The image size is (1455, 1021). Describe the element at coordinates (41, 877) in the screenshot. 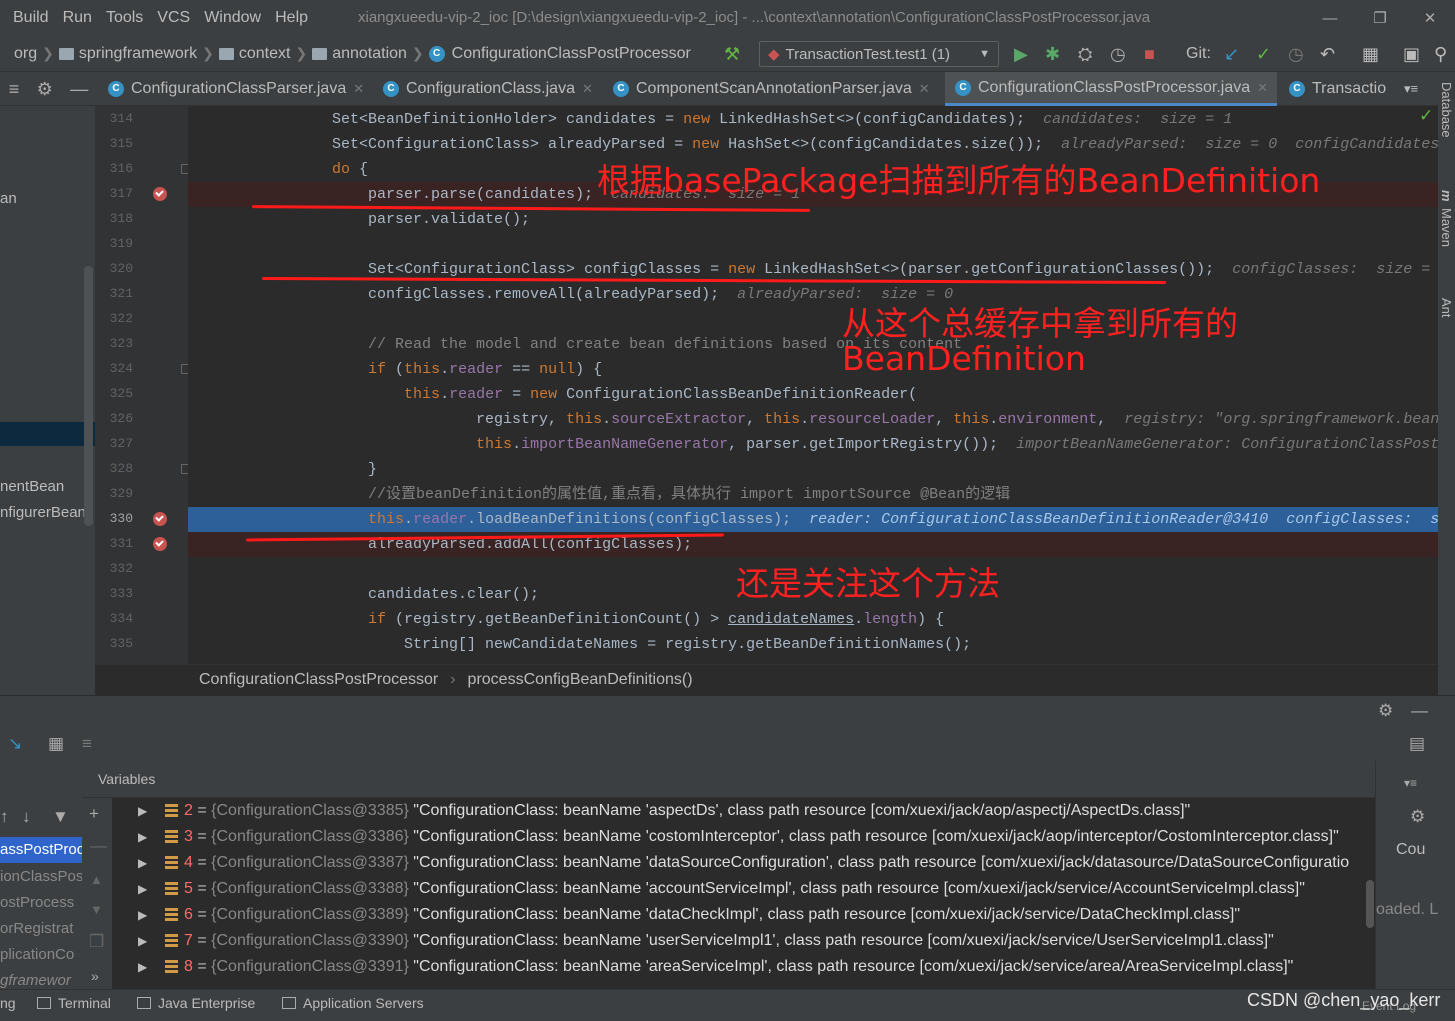

I see `frame-item: ionClassPos` at that location.